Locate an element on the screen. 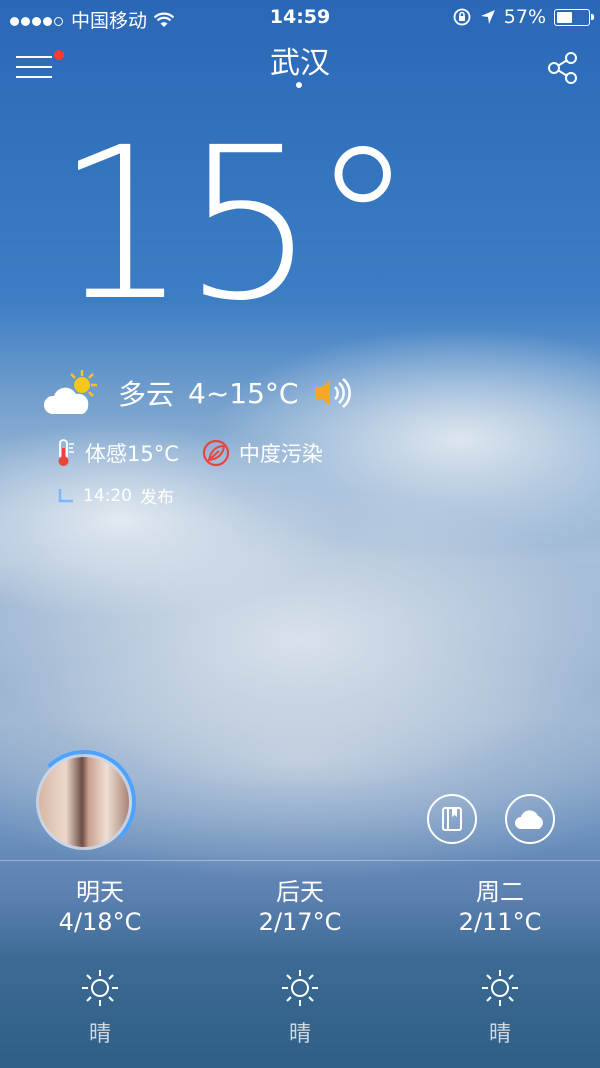 This screenshot has width=600, height=1068. page-indicator is located at coordinates (299, 85).